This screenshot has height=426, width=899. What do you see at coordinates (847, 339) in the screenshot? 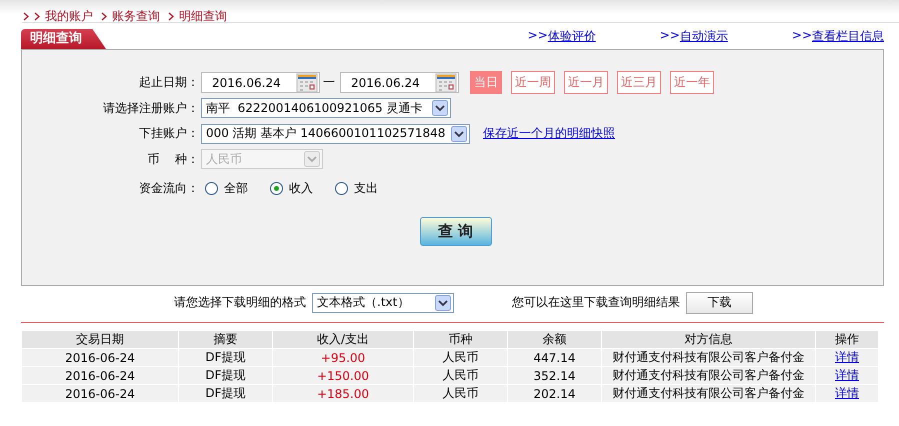
I see `column-header: 操作` at bounding box center [847, 339].